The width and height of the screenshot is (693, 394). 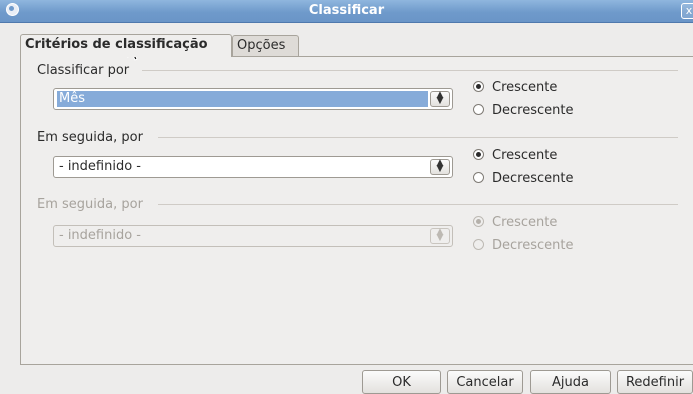 What do you see at coordinates (401, 382) in the screenshot?
I see `ok-button: OK` at bounding box center [401, 382].